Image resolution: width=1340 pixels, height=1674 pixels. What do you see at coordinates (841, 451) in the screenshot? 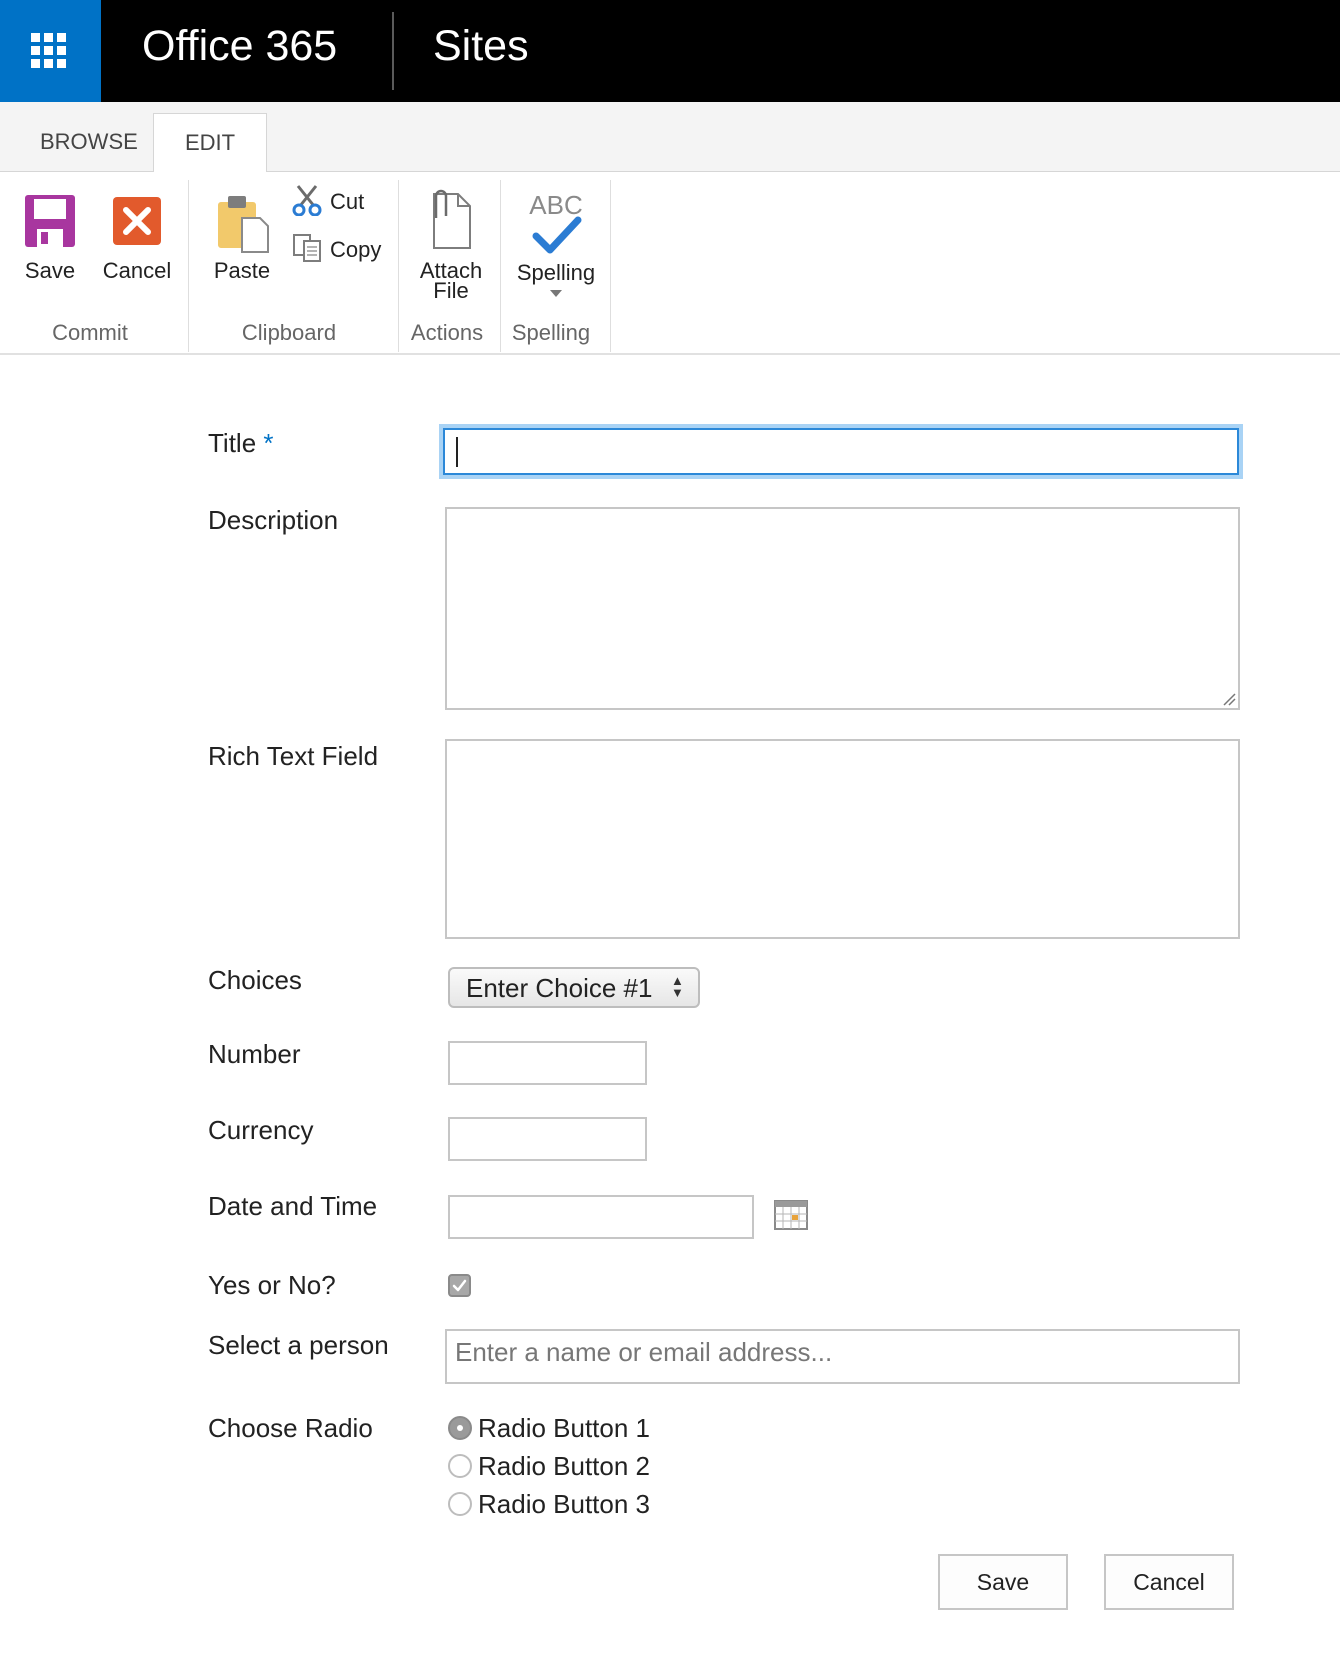
I see `title-input` at bounding box center [841, 451].